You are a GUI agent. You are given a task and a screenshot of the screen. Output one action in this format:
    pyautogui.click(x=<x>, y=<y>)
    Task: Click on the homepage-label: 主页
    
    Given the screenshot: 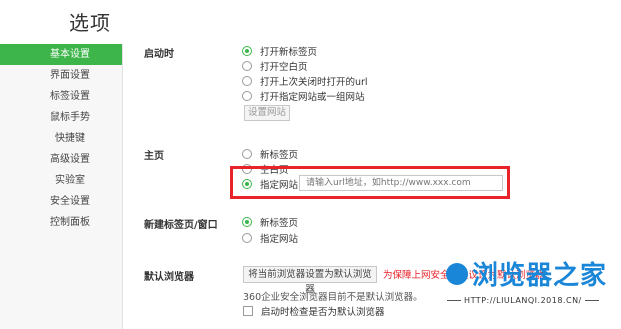 What is the action you would take?
    pyautogui.click(x=154, y=156)
    